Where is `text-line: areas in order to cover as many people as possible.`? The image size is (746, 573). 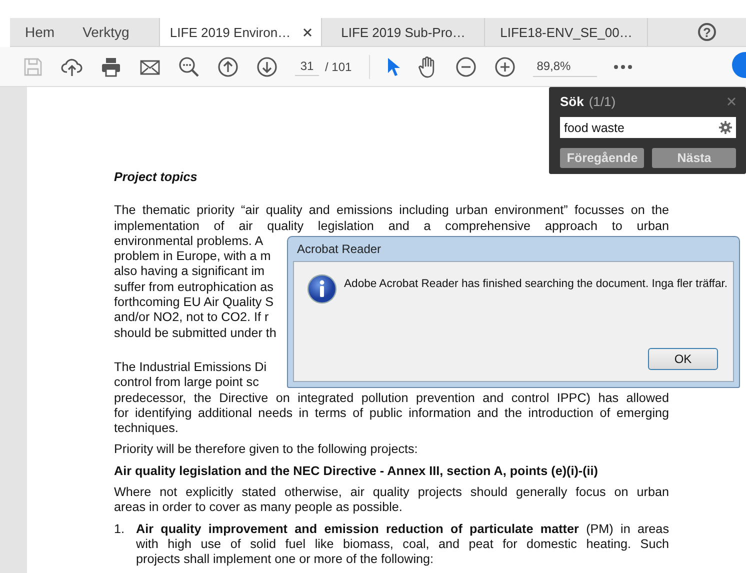 text-line: areas in order to cover as many people as possible. is located at coordinates (258, 508).